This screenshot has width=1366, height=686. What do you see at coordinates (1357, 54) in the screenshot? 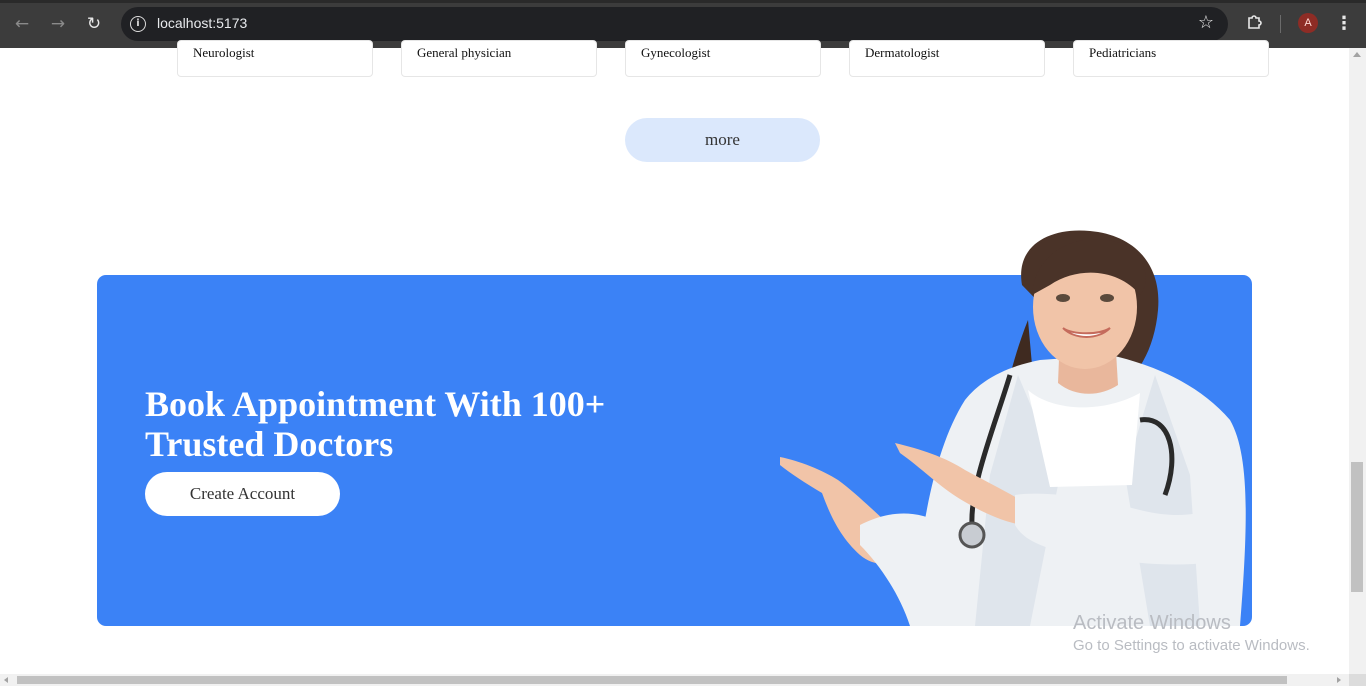
I see `scroll-up-arrow-icon` at bounding box center [1357, 54].